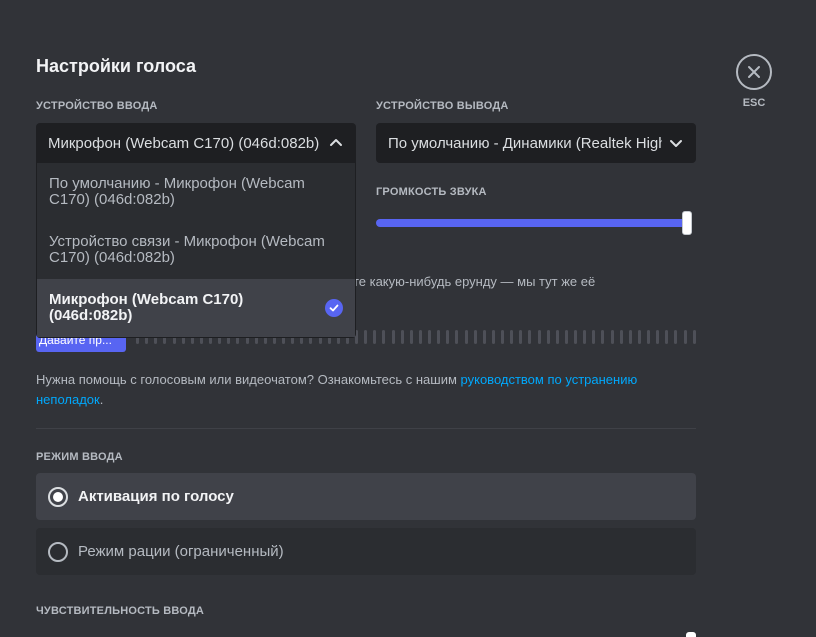  What do you see at coordinates (101, 399) in the screenshot?
I see `help-text-suffix: .` at bounding box center [101, 399].